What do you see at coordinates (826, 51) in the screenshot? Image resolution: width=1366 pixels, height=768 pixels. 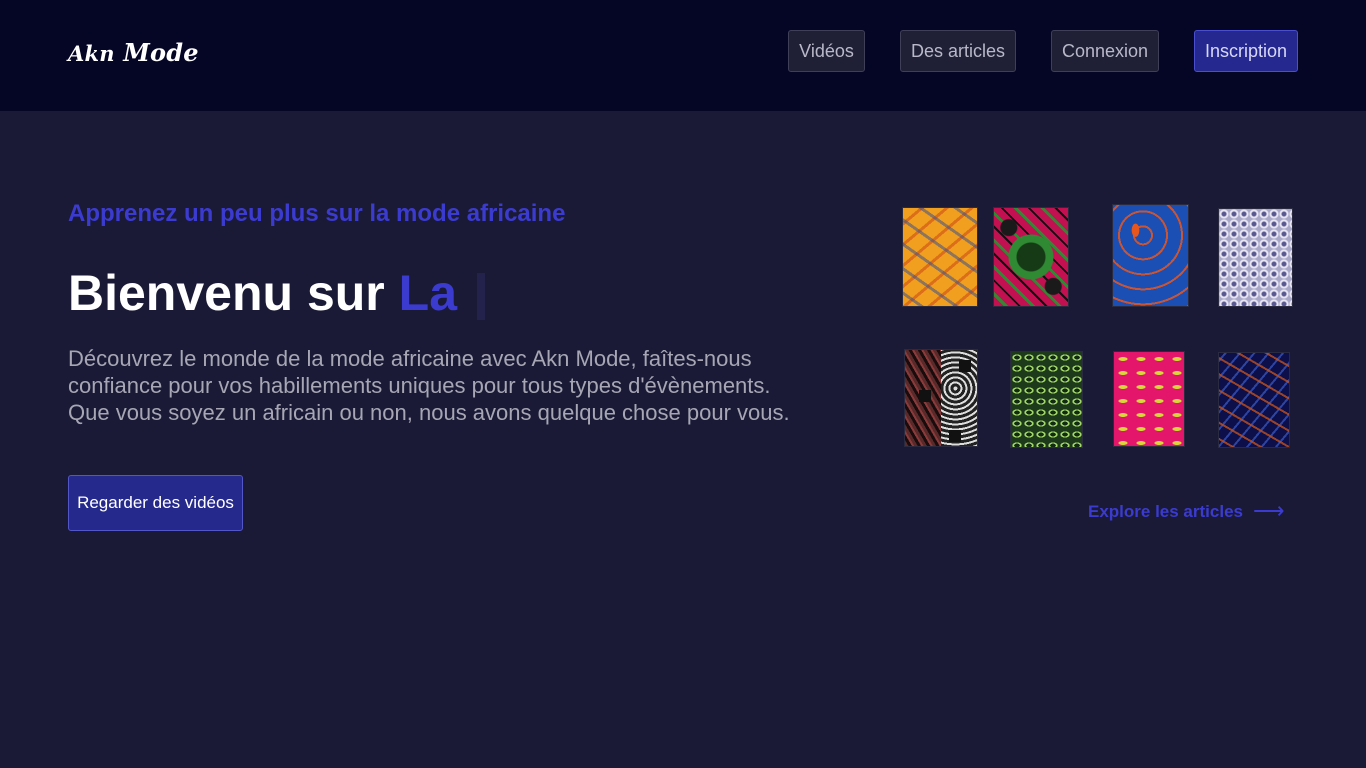 I see `nav-videos-button: Vidéos` at bounding box center [826, 51].